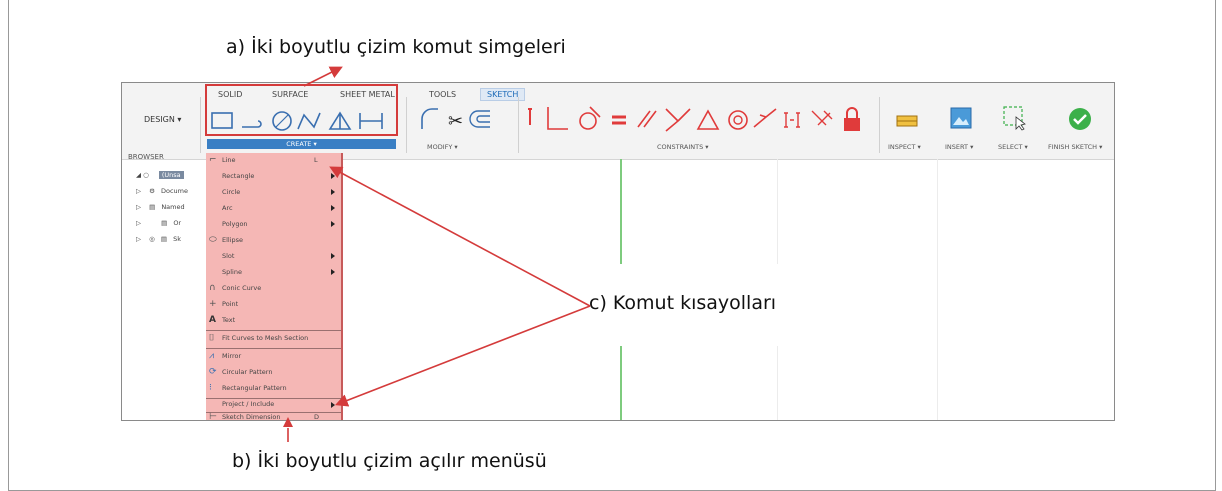 The width and height of the screenshot is (1222, 491). Describe the element at coordinates (463, 356) in the screenshot. I see `arrow-c-dimension` at that location.